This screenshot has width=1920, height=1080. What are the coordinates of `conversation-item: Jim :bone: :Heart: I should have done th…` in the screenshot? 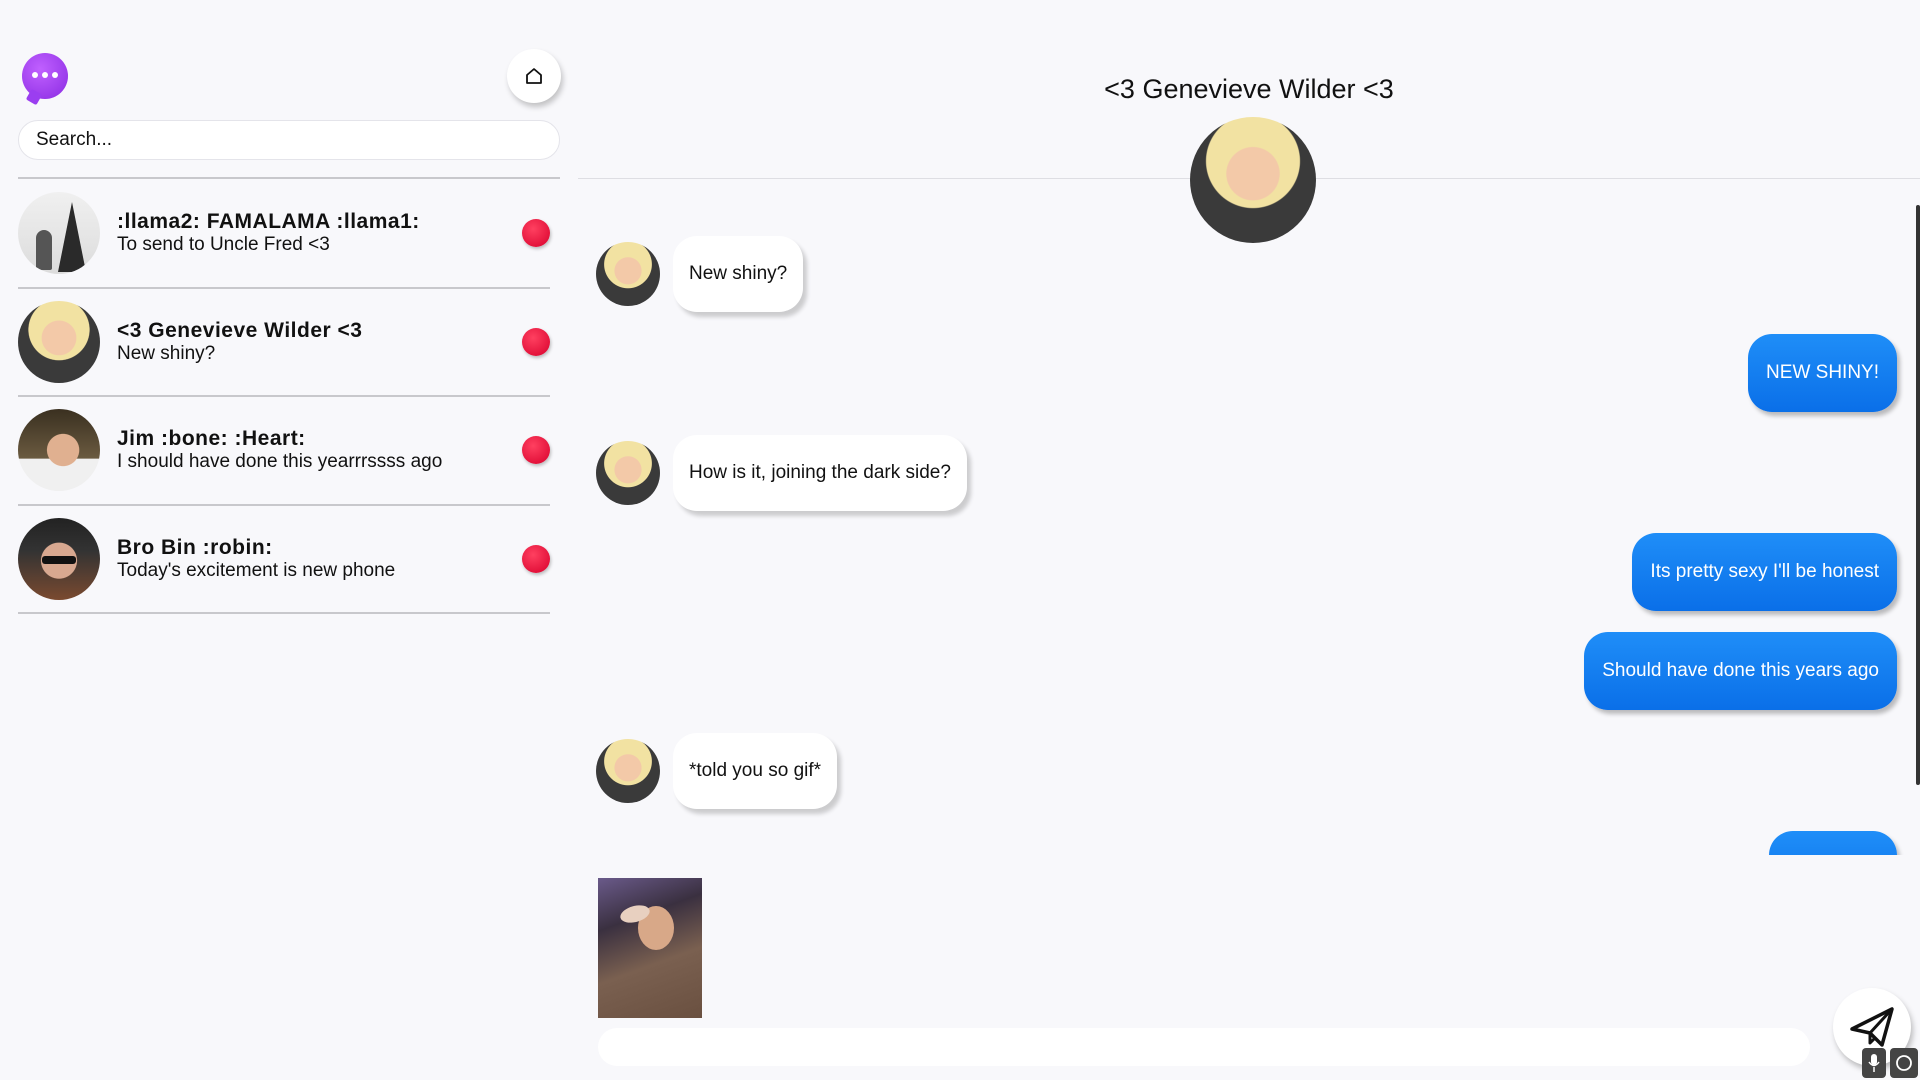 It's located at (284, 451).